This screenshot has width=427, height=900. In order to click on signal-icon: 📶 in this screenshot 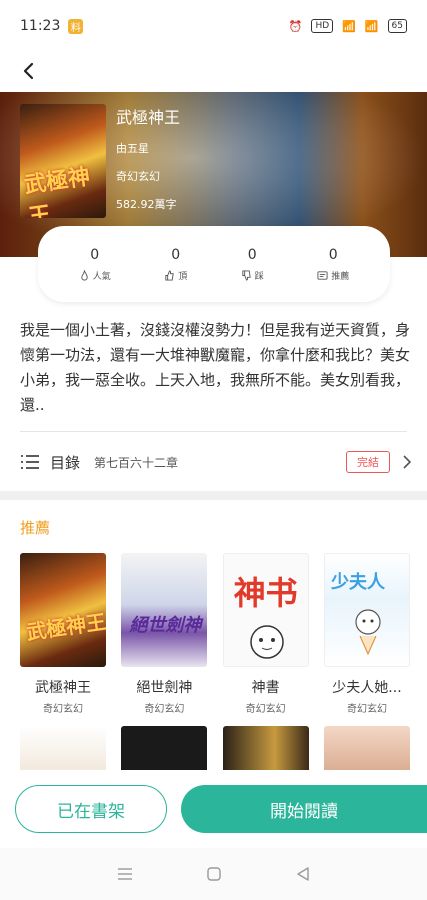, I will do `click(349, 26)`.